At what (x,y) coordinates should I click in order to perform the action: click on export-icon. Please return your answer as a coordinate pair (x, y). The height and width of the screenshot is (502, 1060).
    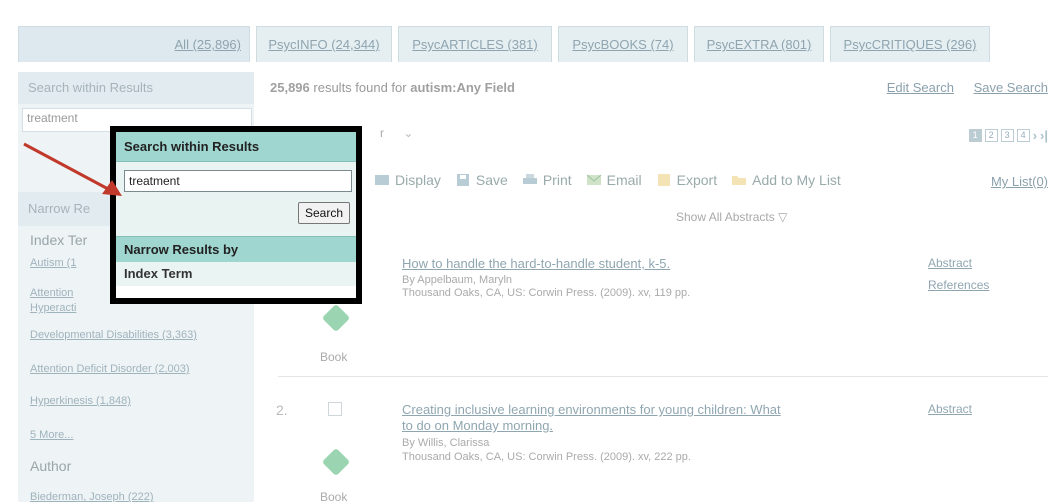
    Looking at the image, I should click on (663, 180).